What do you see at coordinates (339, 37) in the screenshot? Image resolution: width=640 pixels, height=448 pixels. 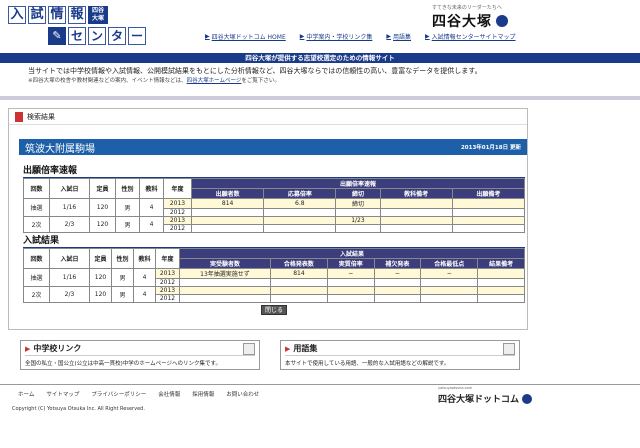 I see `nav-label: 中学案内・学校リンク集` at bounding box center [339, 37].